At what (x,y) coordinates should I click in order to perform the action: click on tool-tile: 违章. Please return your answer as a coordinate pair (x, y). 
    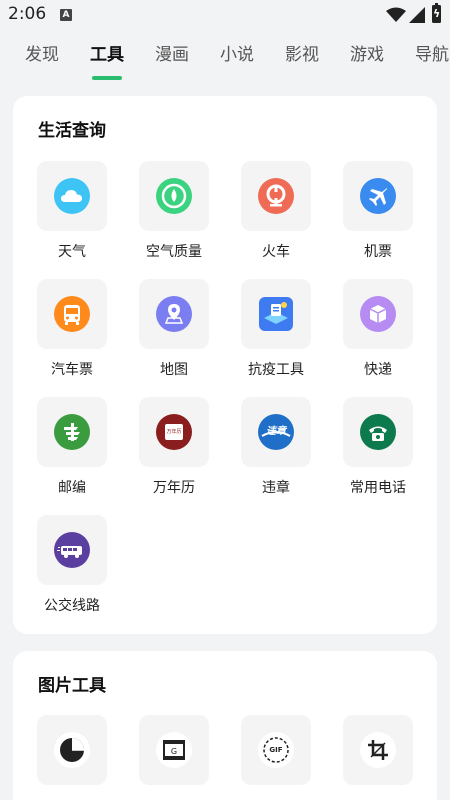
    Looking at the image, I should click on (276, 432).